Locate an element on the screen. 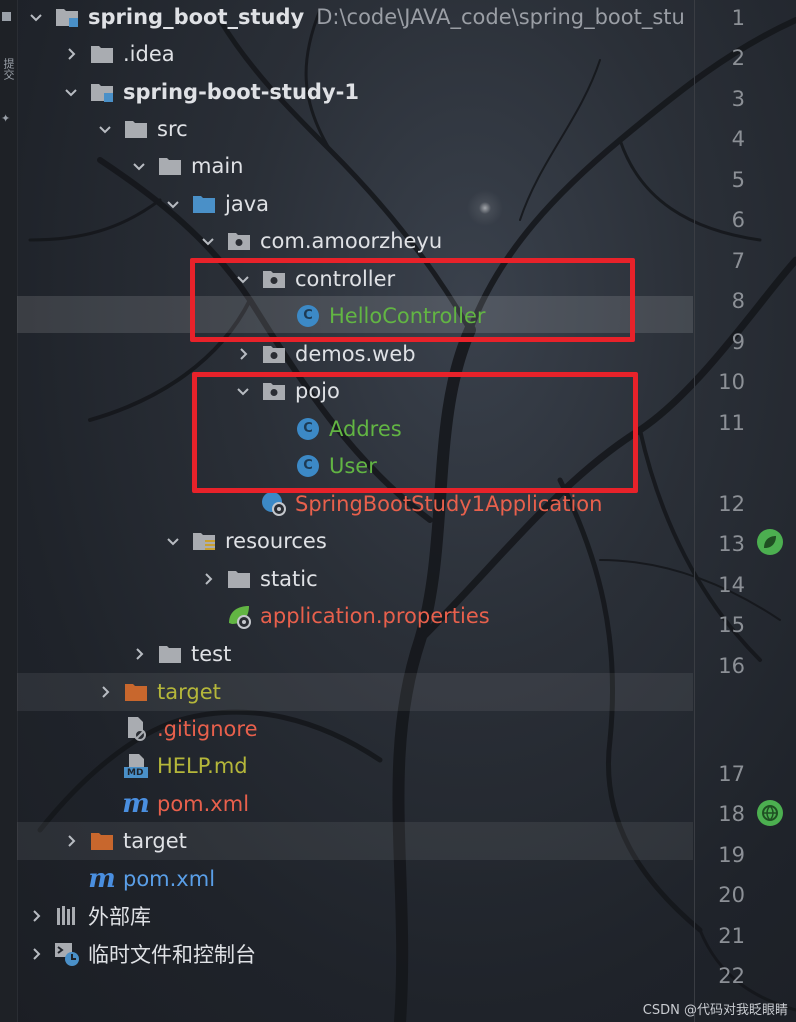  tree-item-resources: resources is located at coordinates (246, 540).